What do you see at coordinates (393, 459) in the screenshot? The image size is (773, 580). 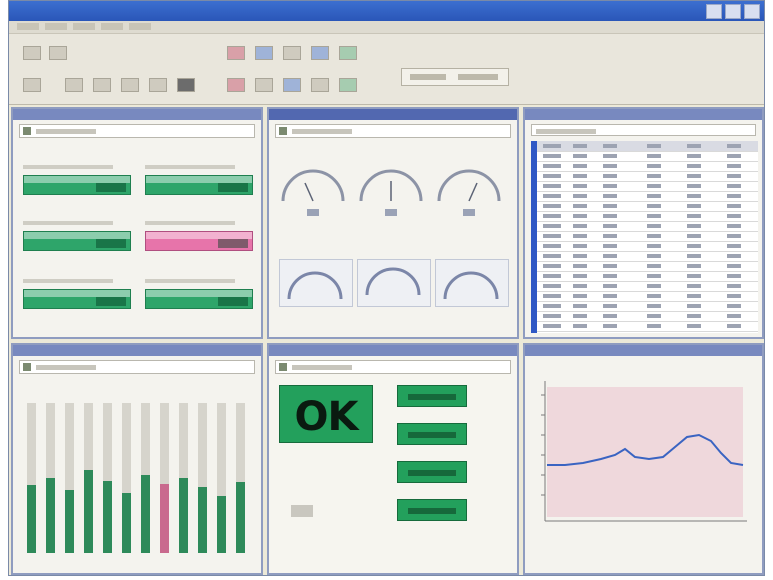 I see `status-panel: OK` at bounding box center [393, 459].